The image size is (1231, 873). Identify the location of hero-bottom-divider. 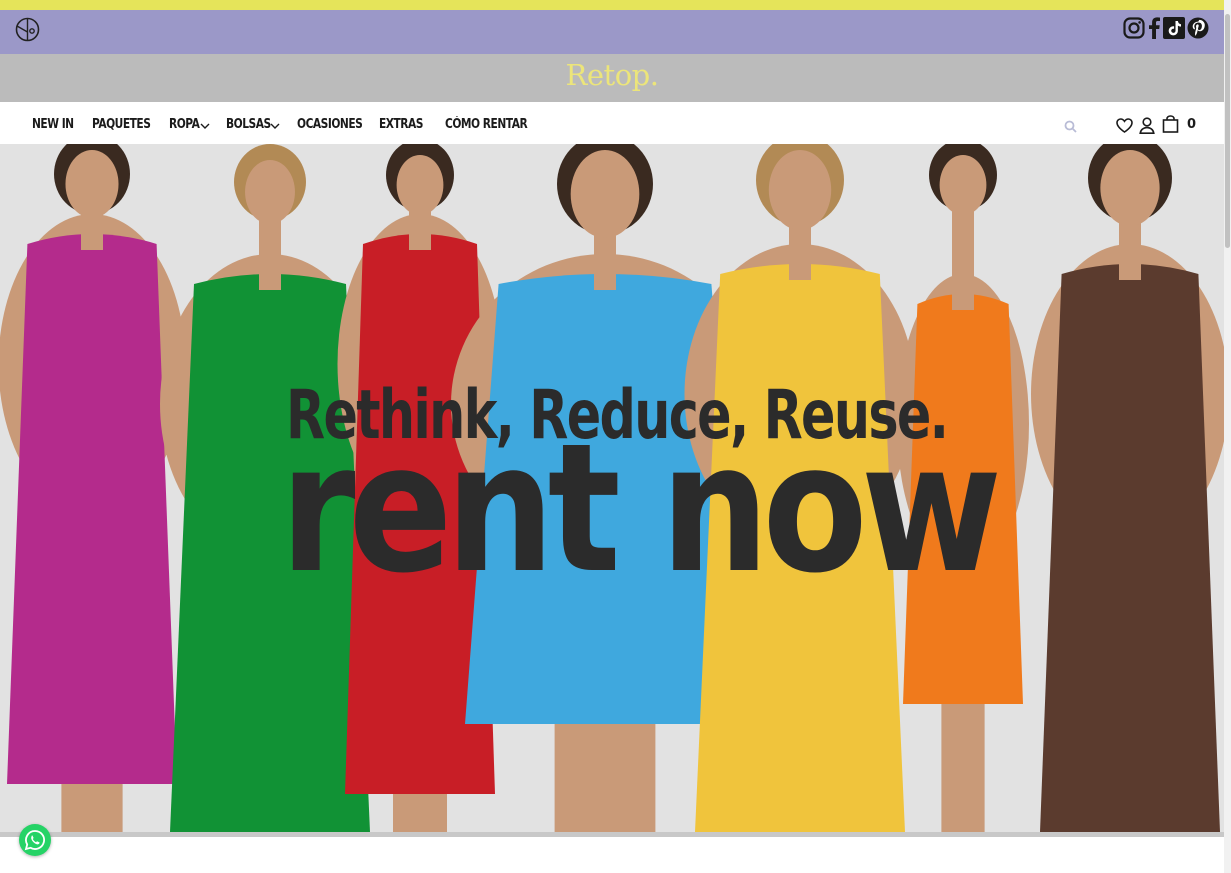
(612, 834).